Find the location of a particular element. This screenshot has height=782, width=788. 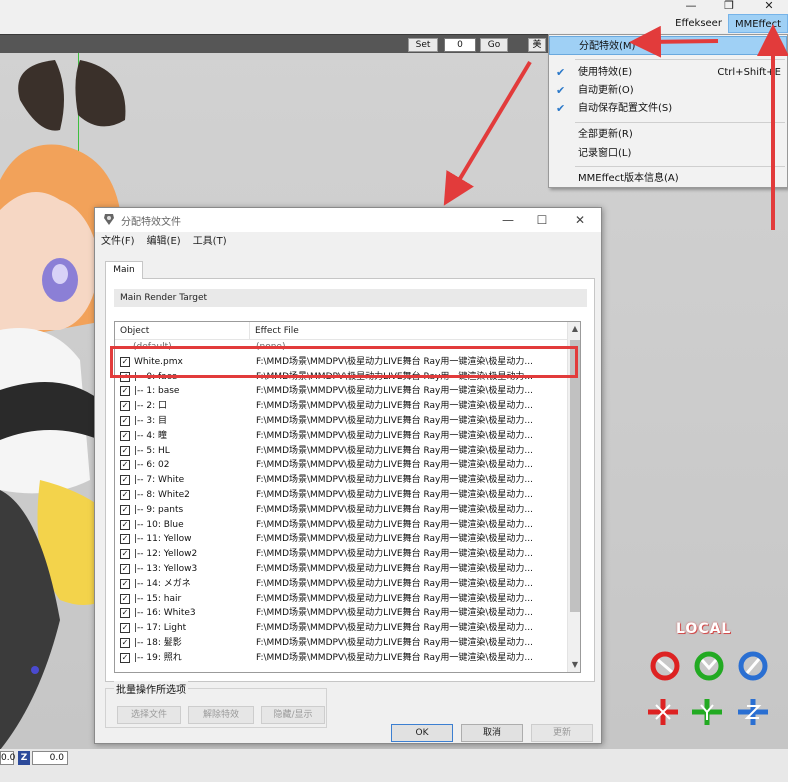

row-object-name: |-- 16: White3 is located at coordinates (165, 613).